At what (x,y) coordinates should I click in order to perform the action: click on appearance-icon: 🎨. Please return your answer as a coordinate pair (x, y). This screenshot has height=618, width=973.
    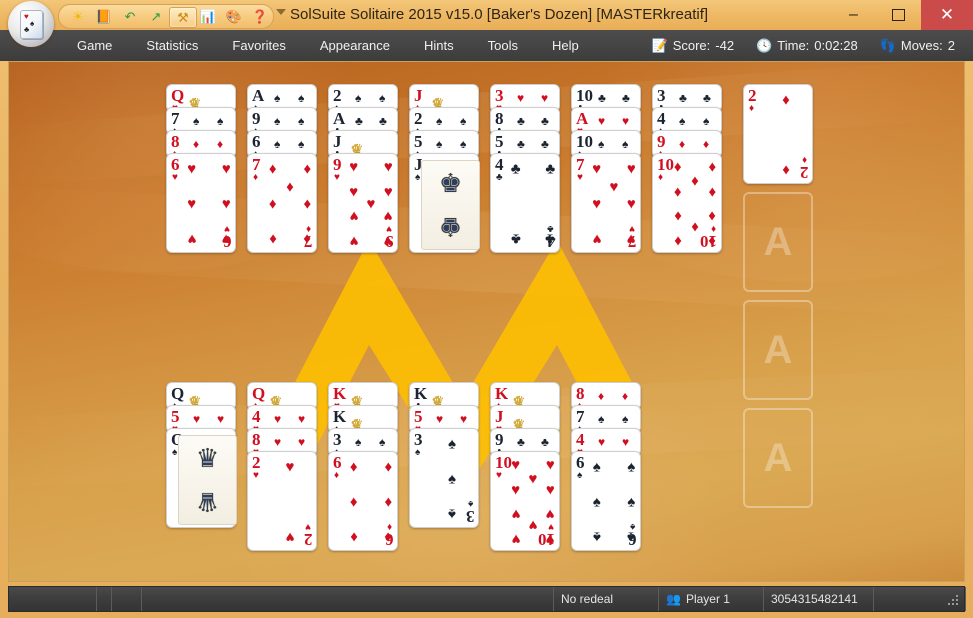
    Looking at the image, I should click on (234, 16).